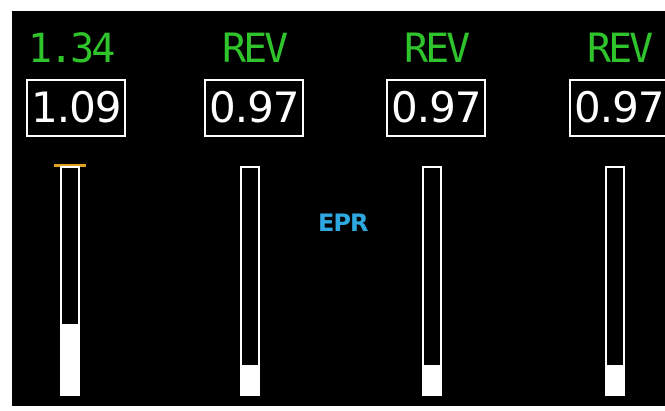 Image resolution: width=665 pixels, height=411 pixels. What do you see at coordinates (343, 223) in the screenshot?
I see `epr-parameter-label: EPR` at bounding box center [343, 223].